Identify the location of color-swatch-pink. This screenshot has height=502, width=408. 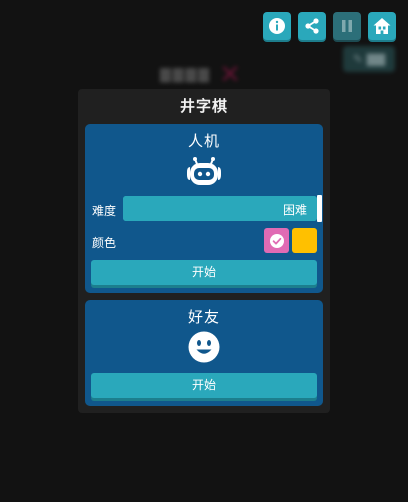
(276, 240).